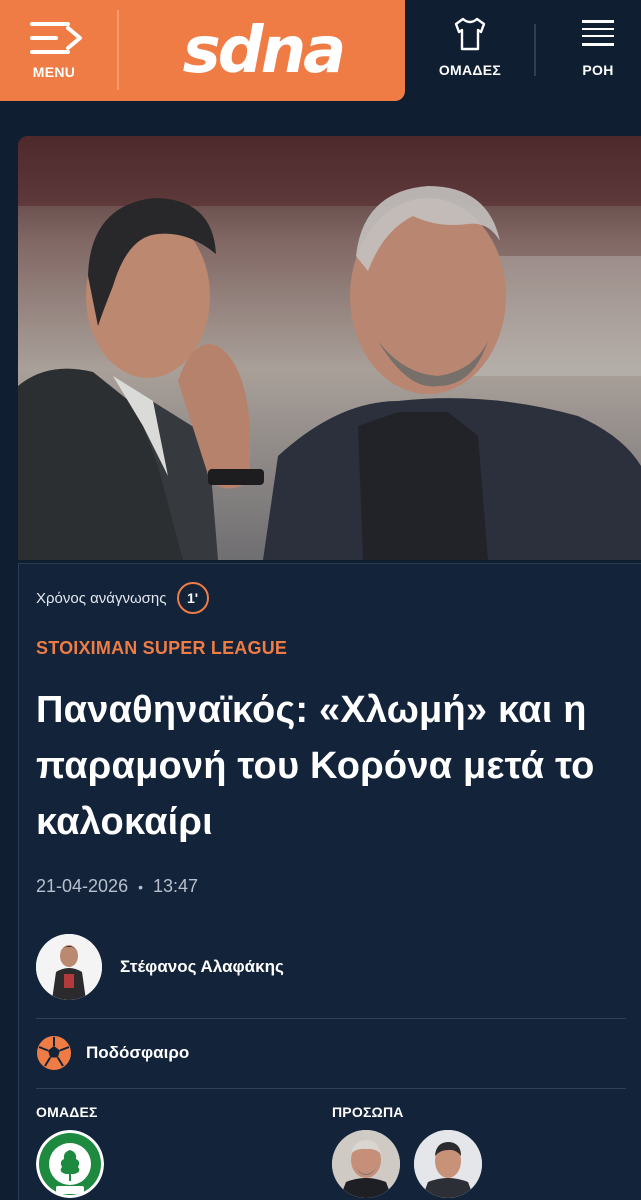 The height and width of the screenshot is (1200, 641). I want to click on person-avatar-corona, so click(448, 1164).